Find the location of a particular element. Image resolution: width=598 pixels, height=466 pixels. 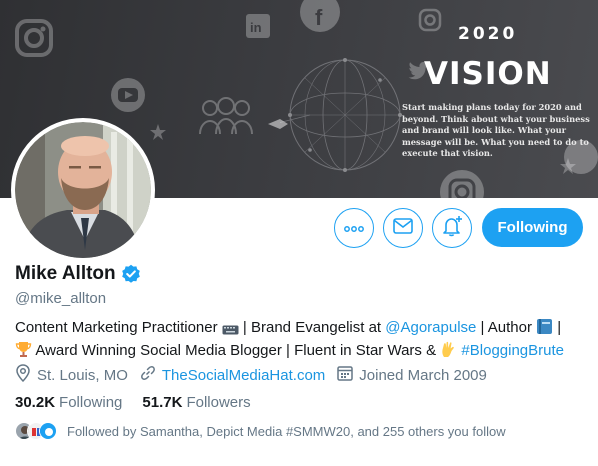

avatar-photo is located at coordinates (83, 190).